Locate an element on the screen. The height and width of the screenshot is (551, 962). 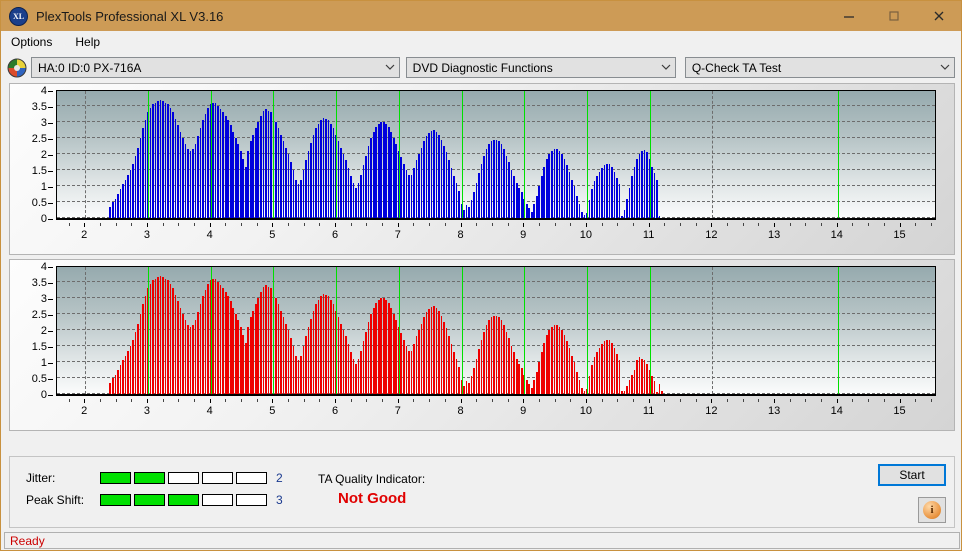
function-select: DVD Diagnostic Functions is located at coordinates (540, 67).